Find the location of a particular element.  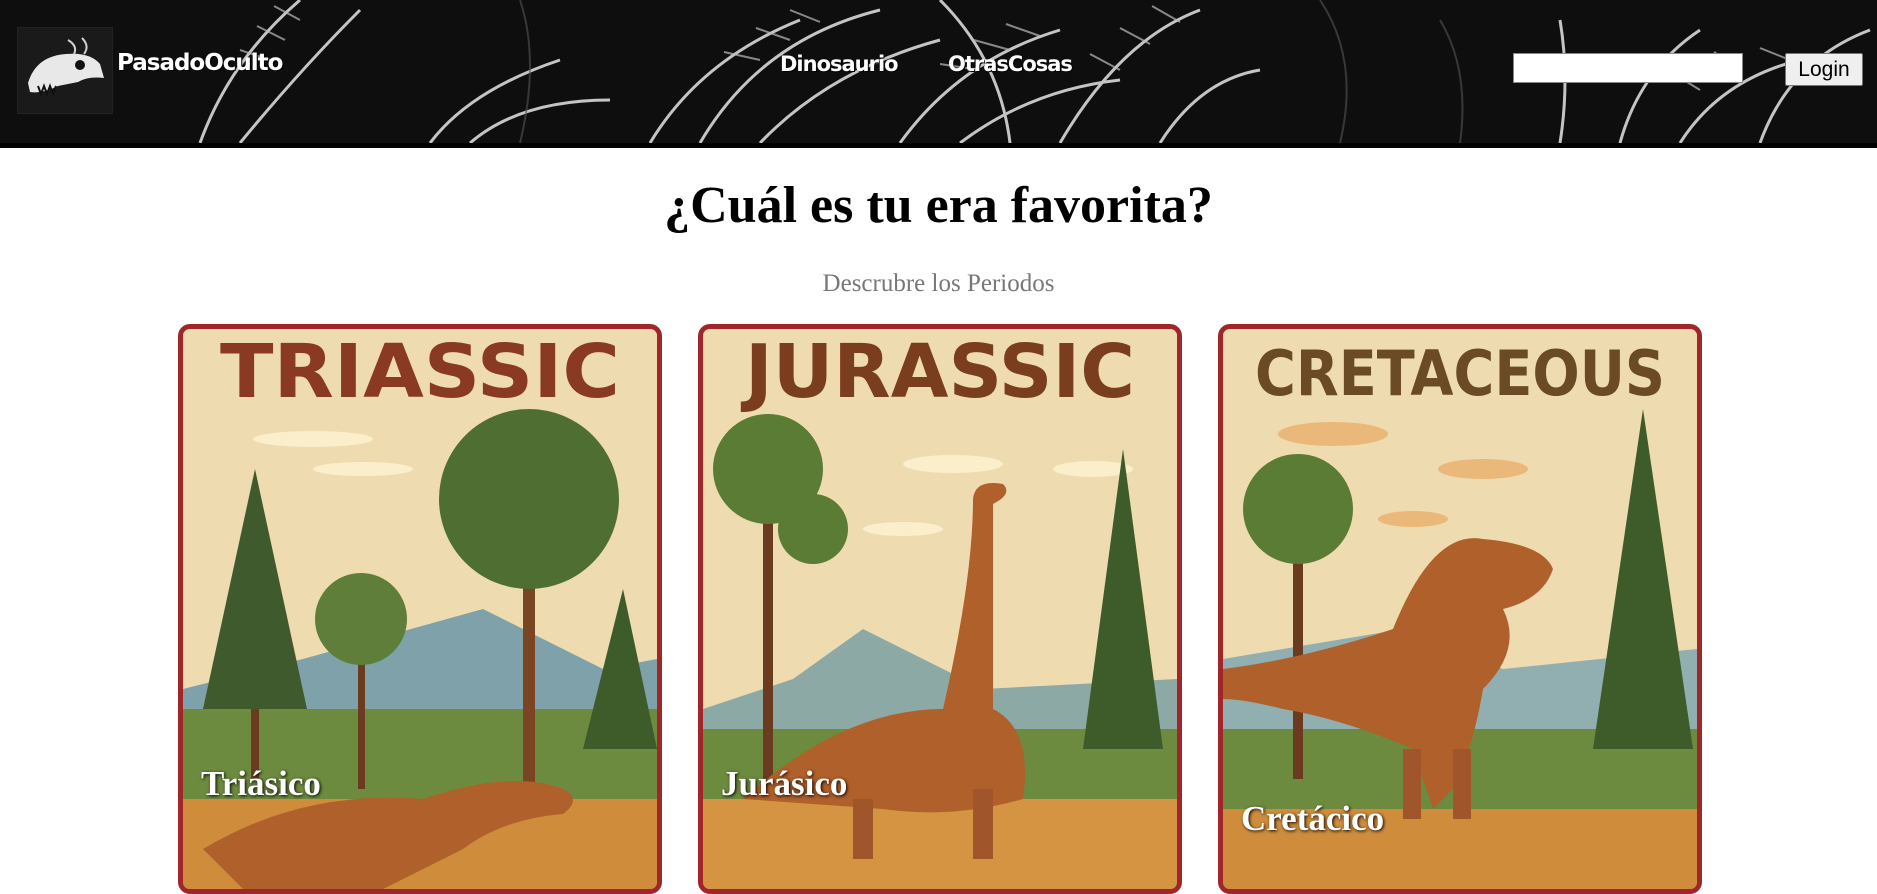

nav-link-dinosaurio: Dinosaurio is located at coordinates (839, 64).